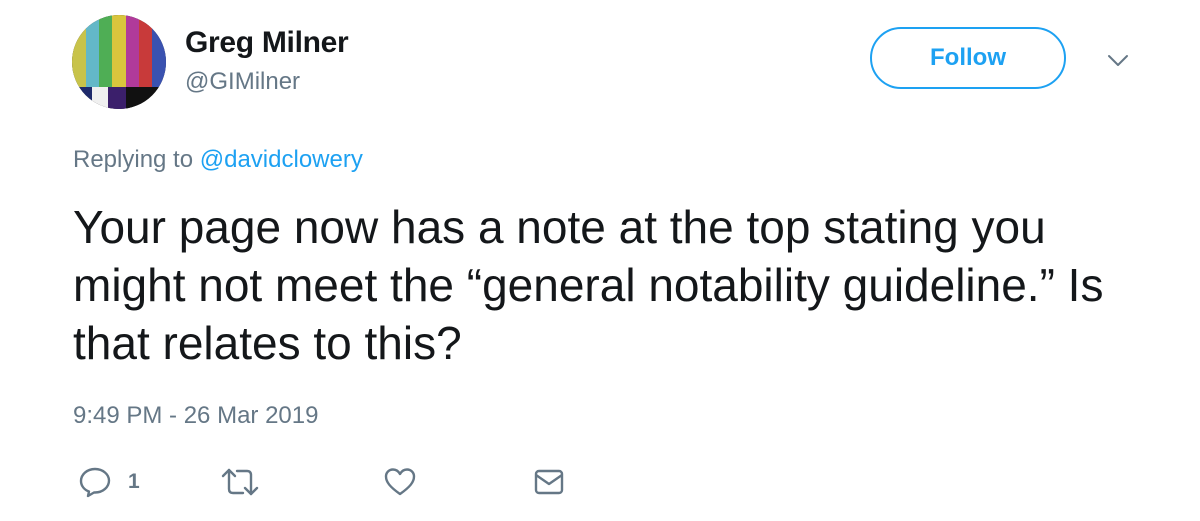 The height and width of the screenshot is (521, 1200). I want to click on reply-to-handle-link: @davidclowery, so click(281, 159).